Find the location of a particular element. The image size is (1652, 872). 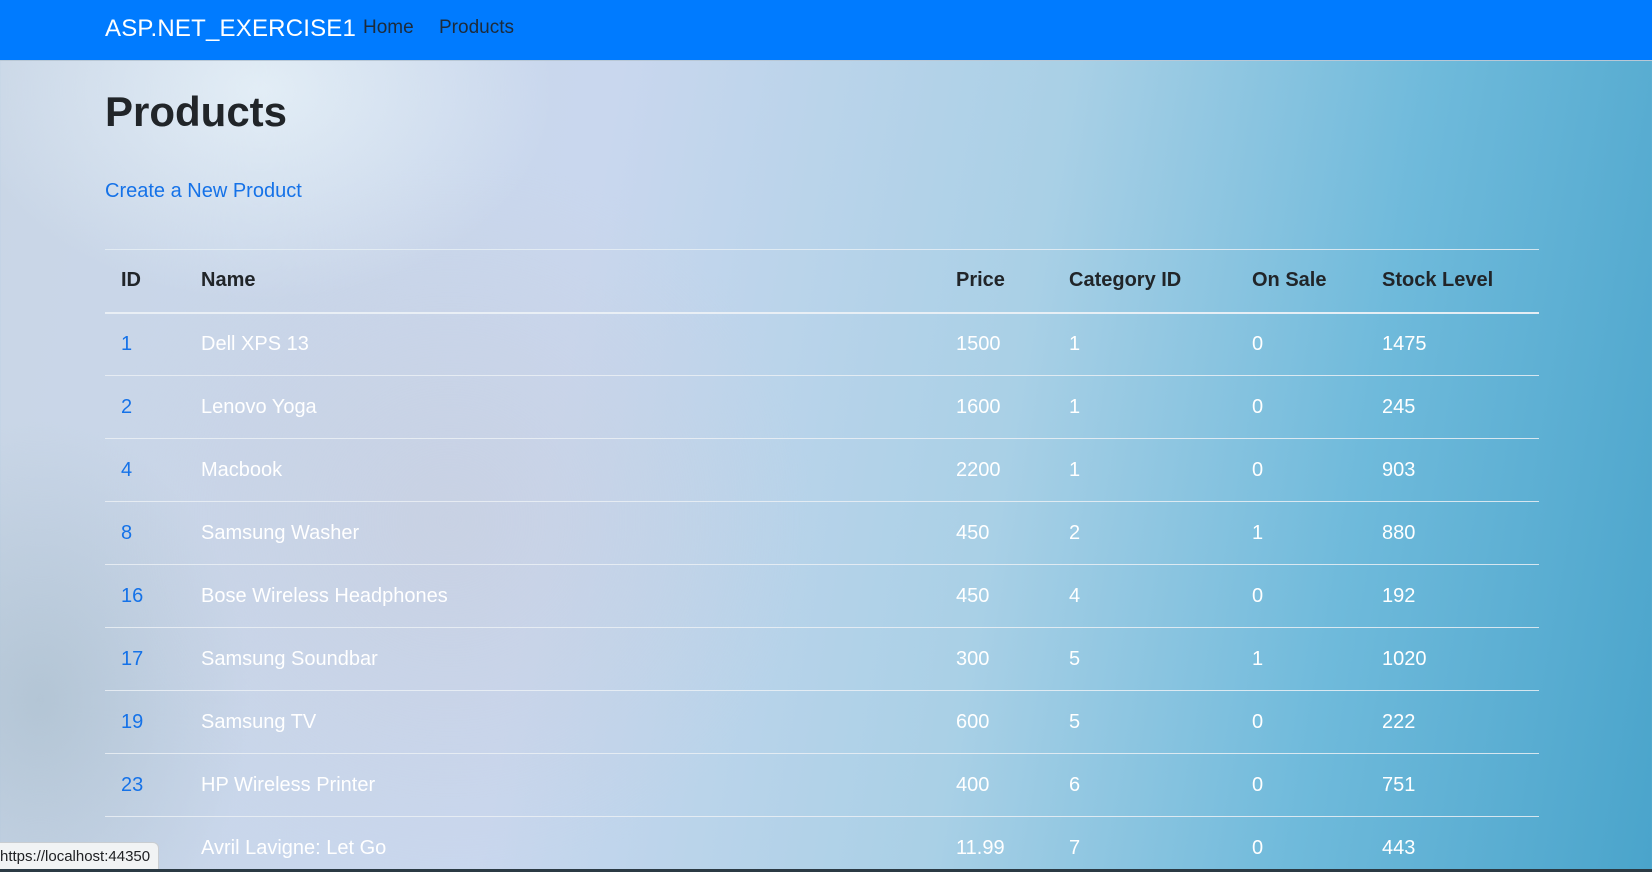

create-product-link: Create a New Product is located at coordinates (203, 191).